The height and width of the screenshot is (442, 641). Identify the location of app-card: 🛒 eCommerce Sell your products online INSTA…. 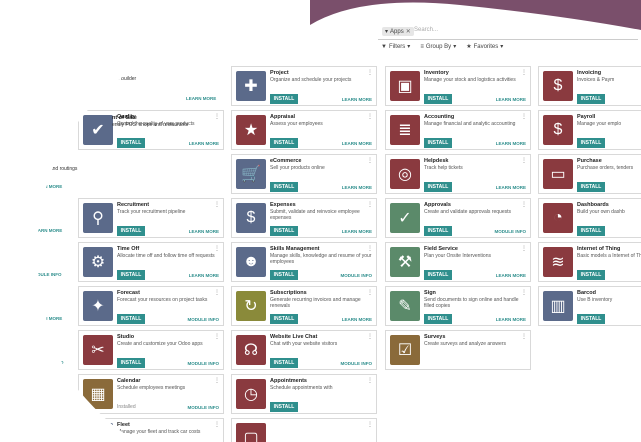
(304, 174).